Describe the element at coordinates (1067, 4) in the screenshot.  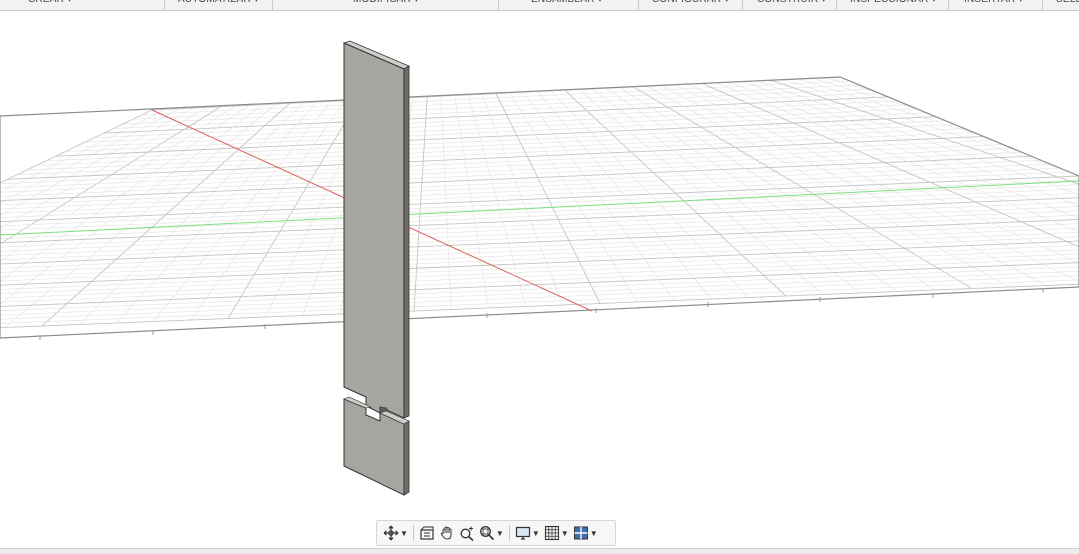
I see `menu-seleccionar: SELE` at that location.